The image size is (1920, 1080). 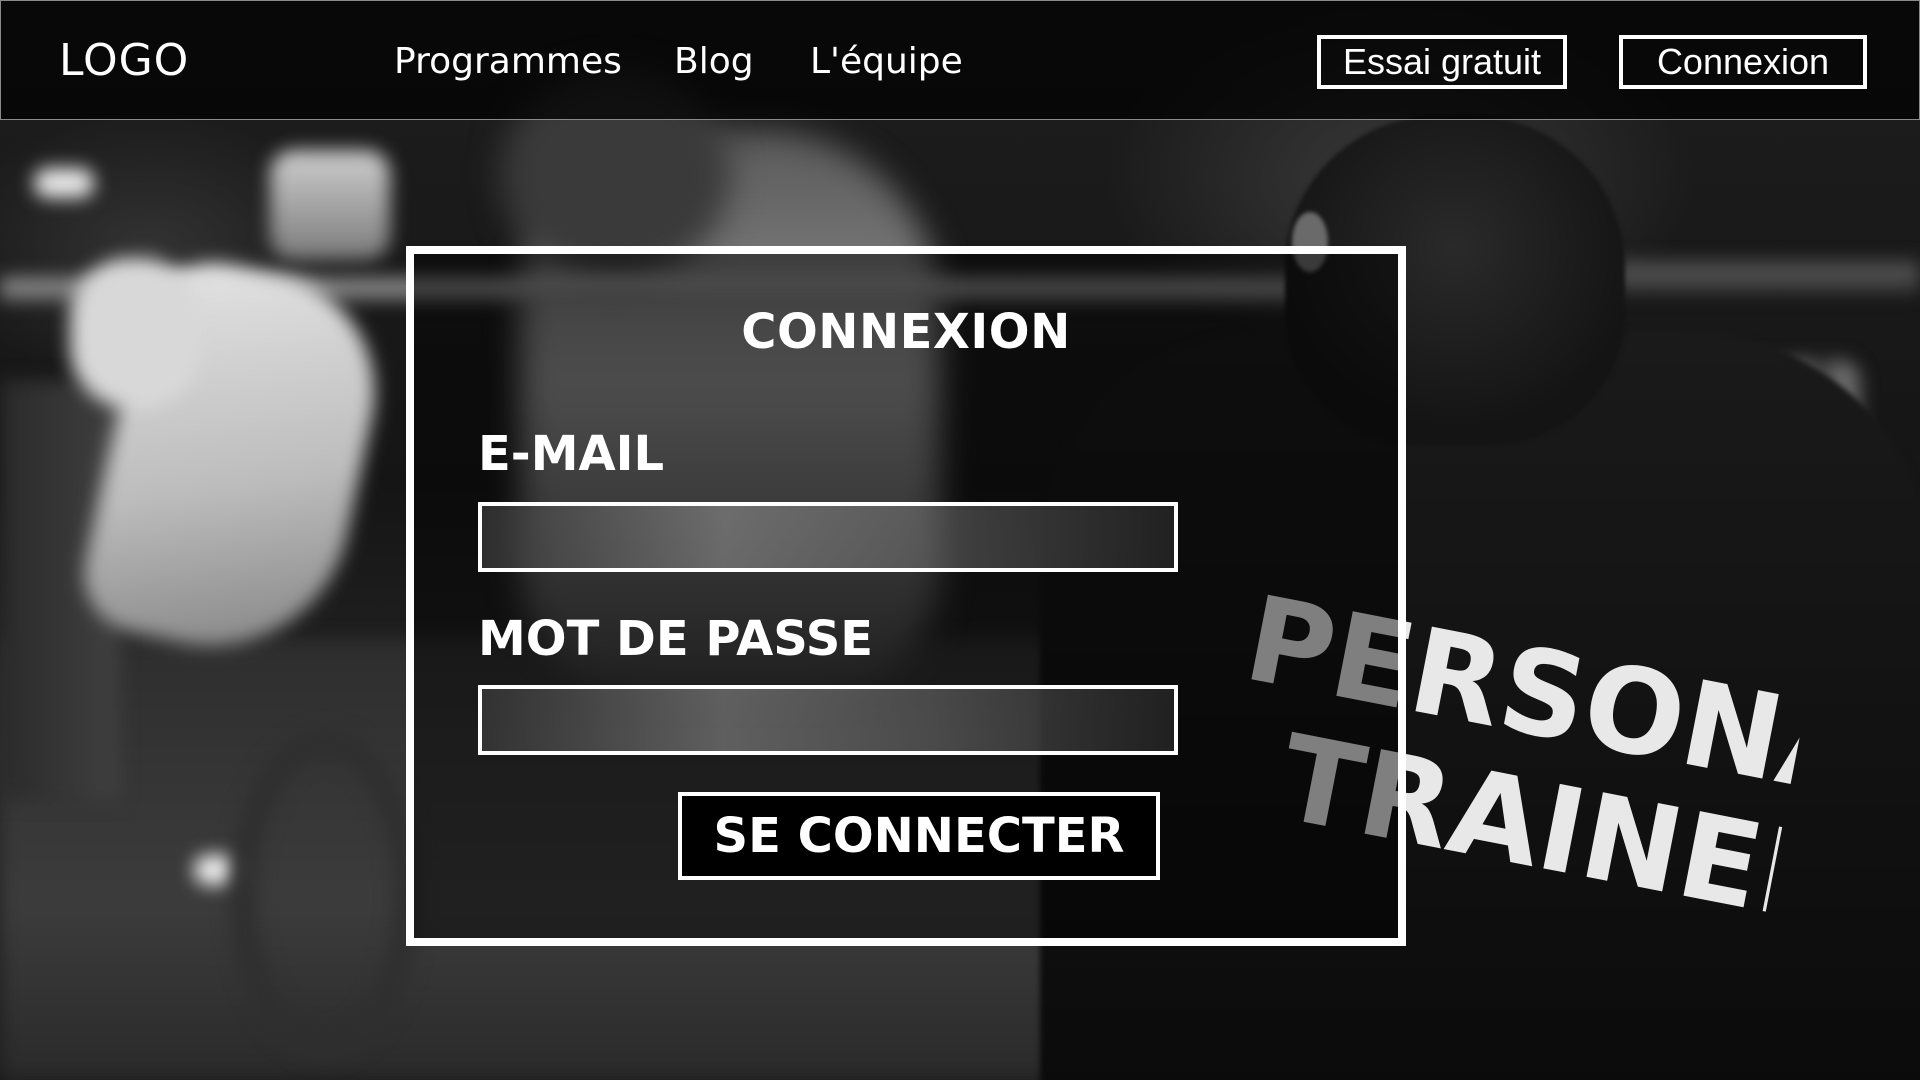 I want to click on photo-weight, so click(x=325, y=895).